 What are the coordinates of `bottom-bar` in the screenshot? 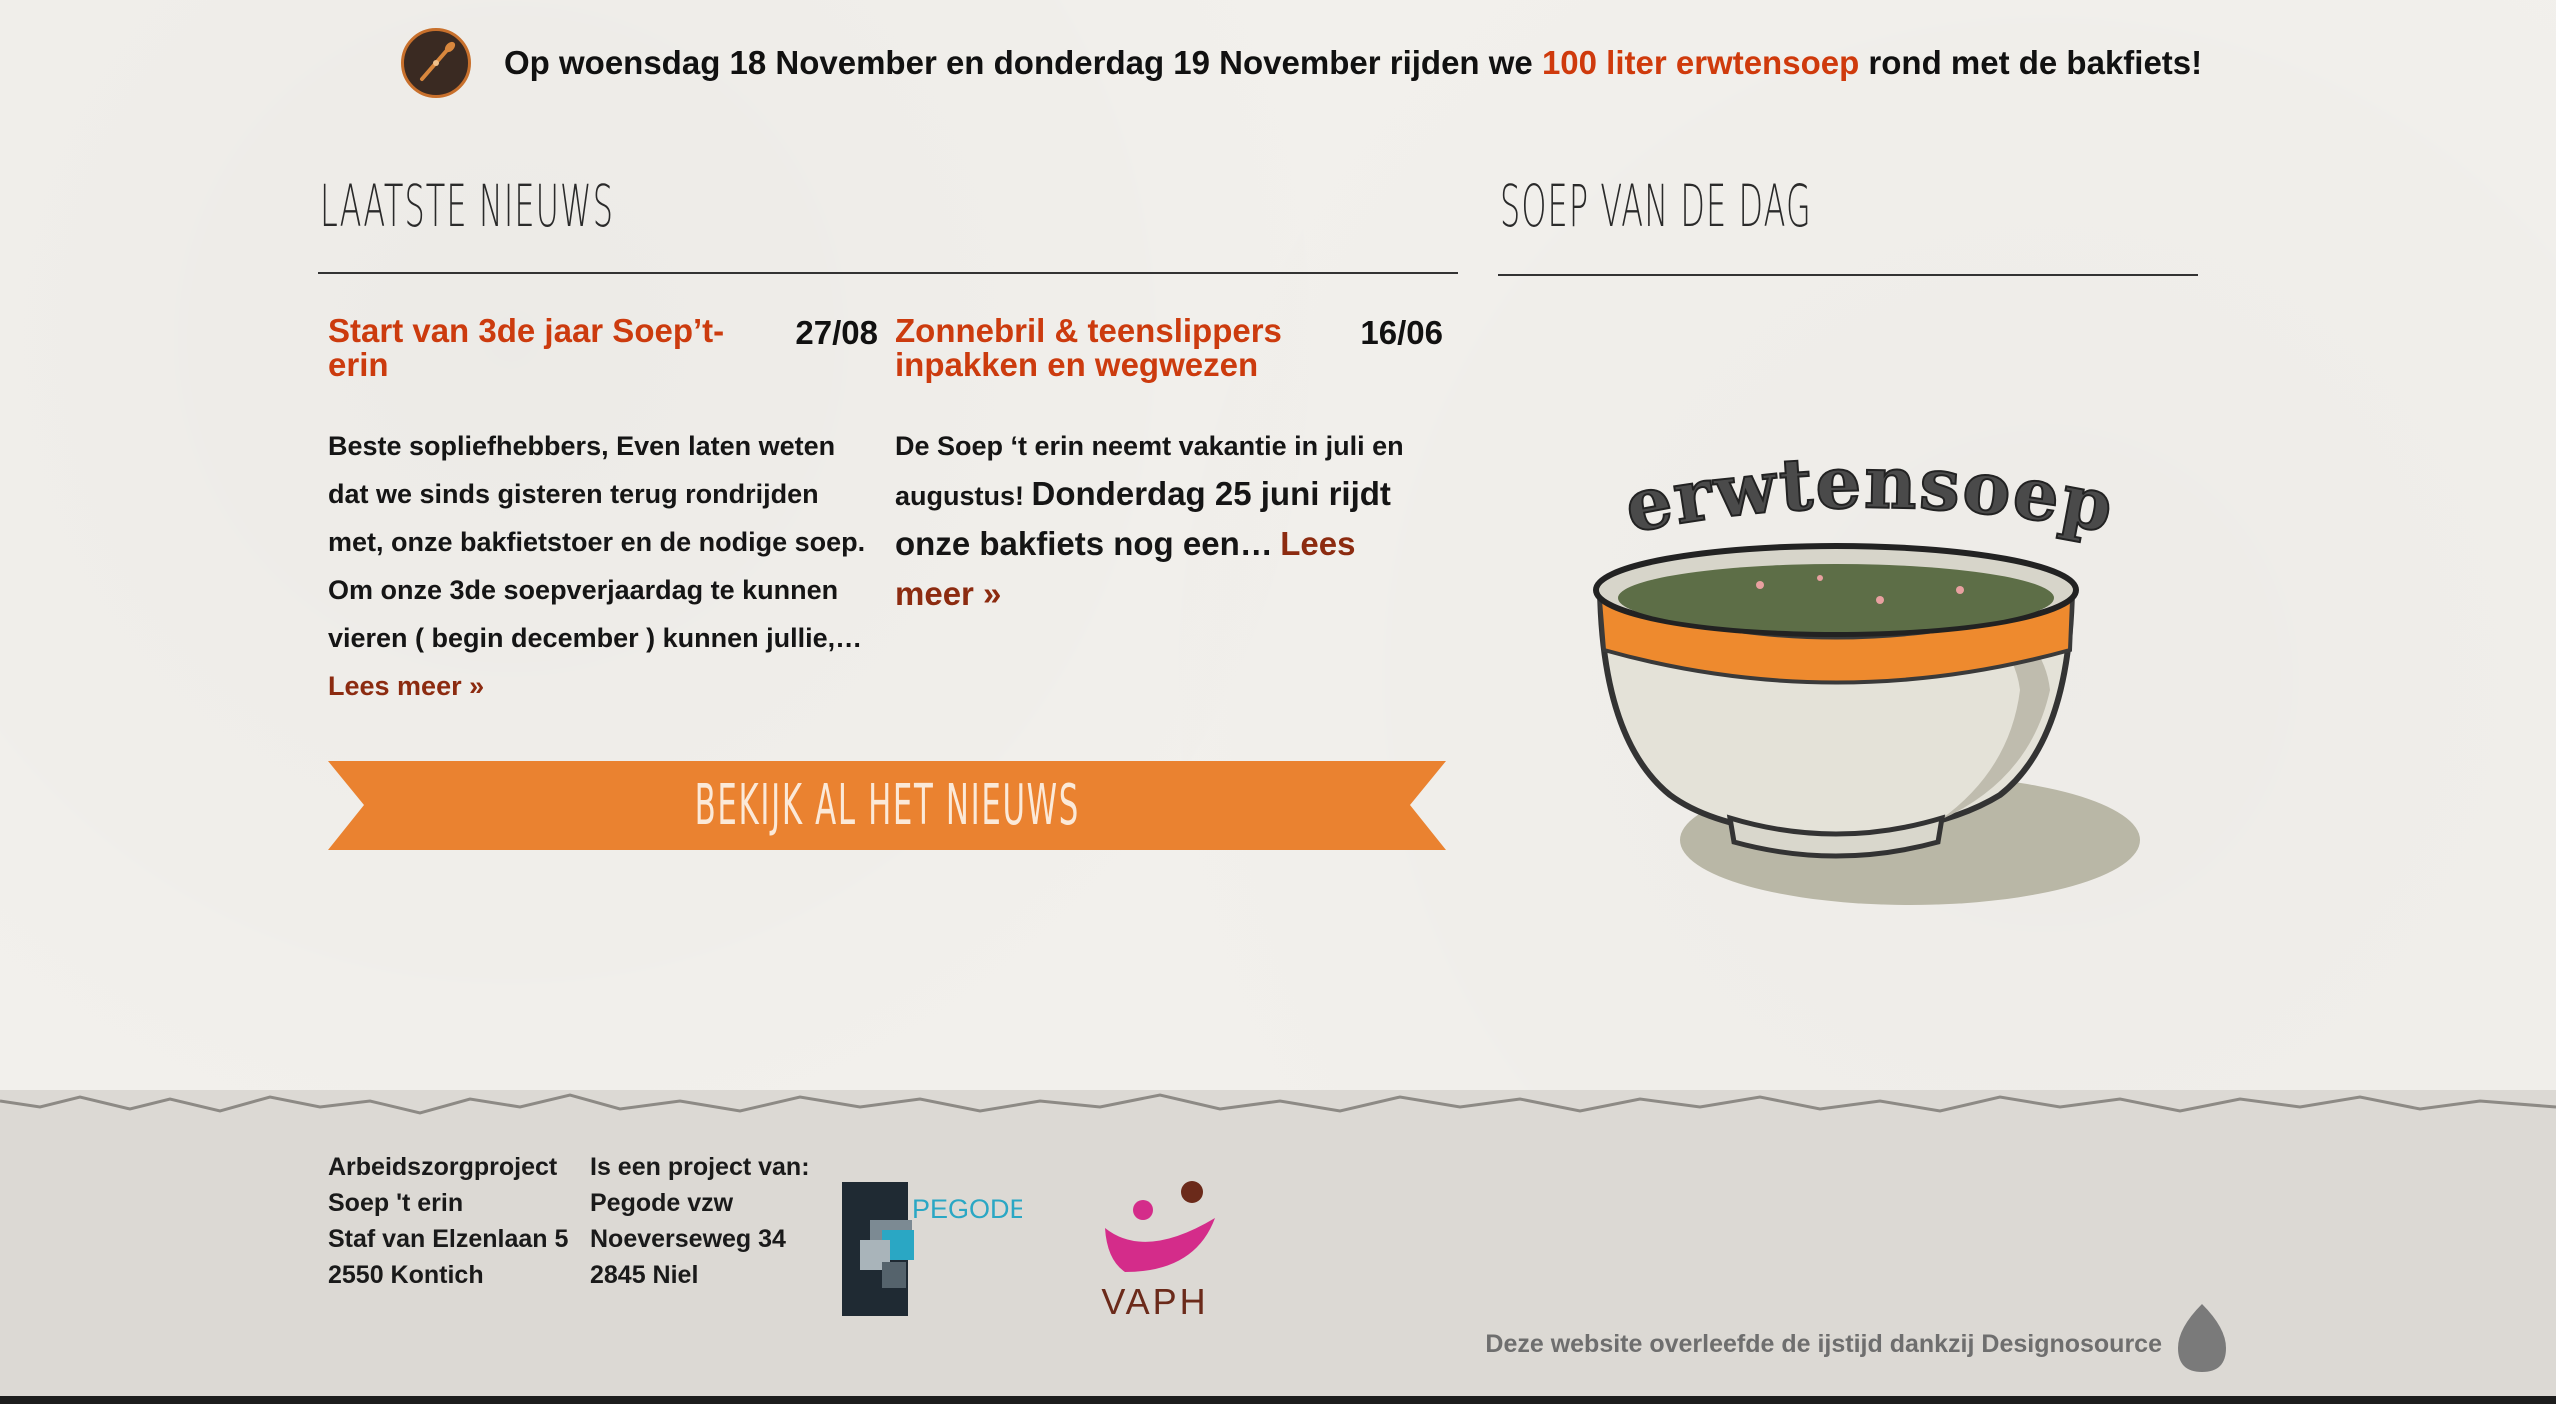 It's located at (1278, 1400).